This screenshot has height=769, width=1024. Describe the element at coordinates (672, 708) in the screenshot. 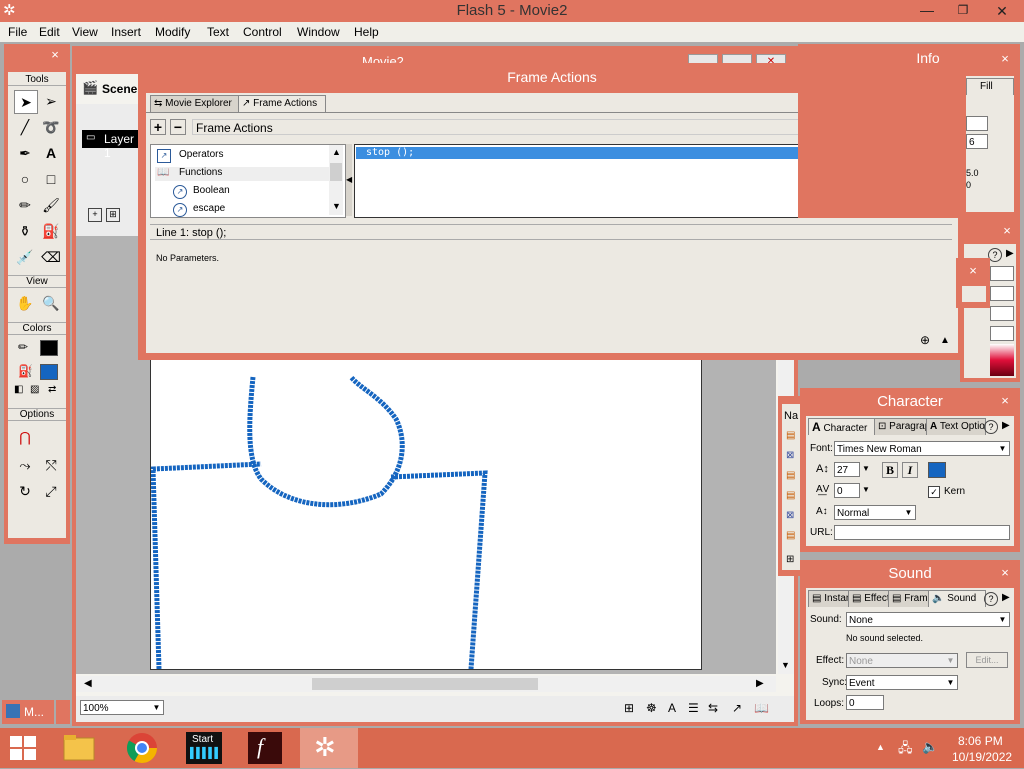

I see `character-panel-icon: A` at that location.